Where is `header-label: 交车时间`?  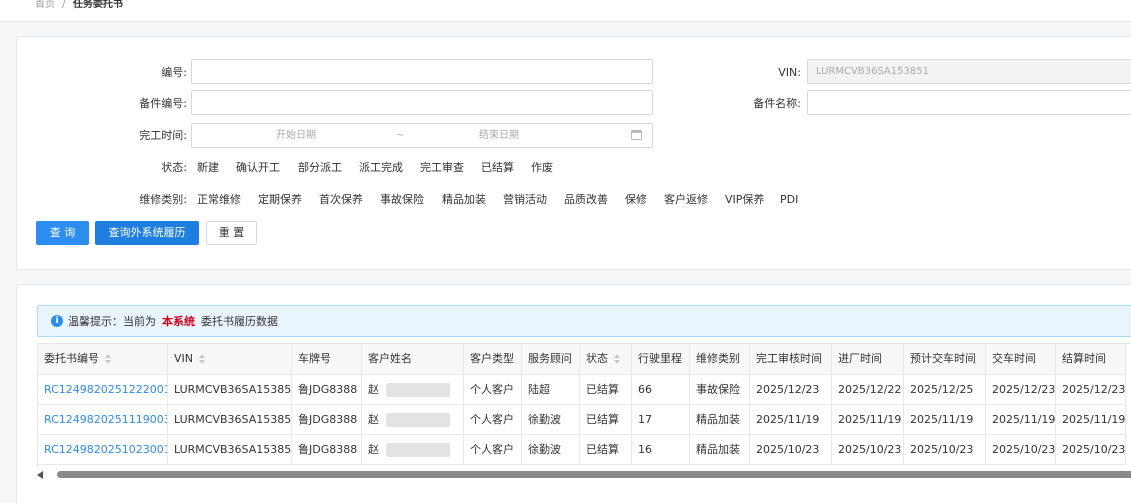
header-label: 交车时间 is located at coordinates (1014, 358).